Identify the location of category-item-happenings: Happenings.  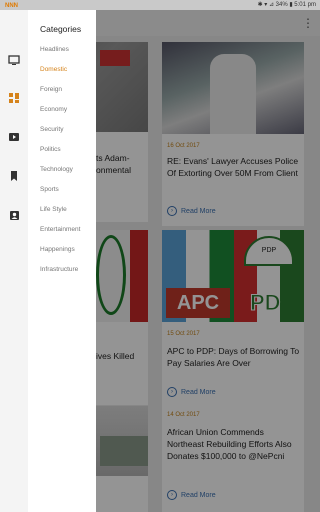
(57, 249).